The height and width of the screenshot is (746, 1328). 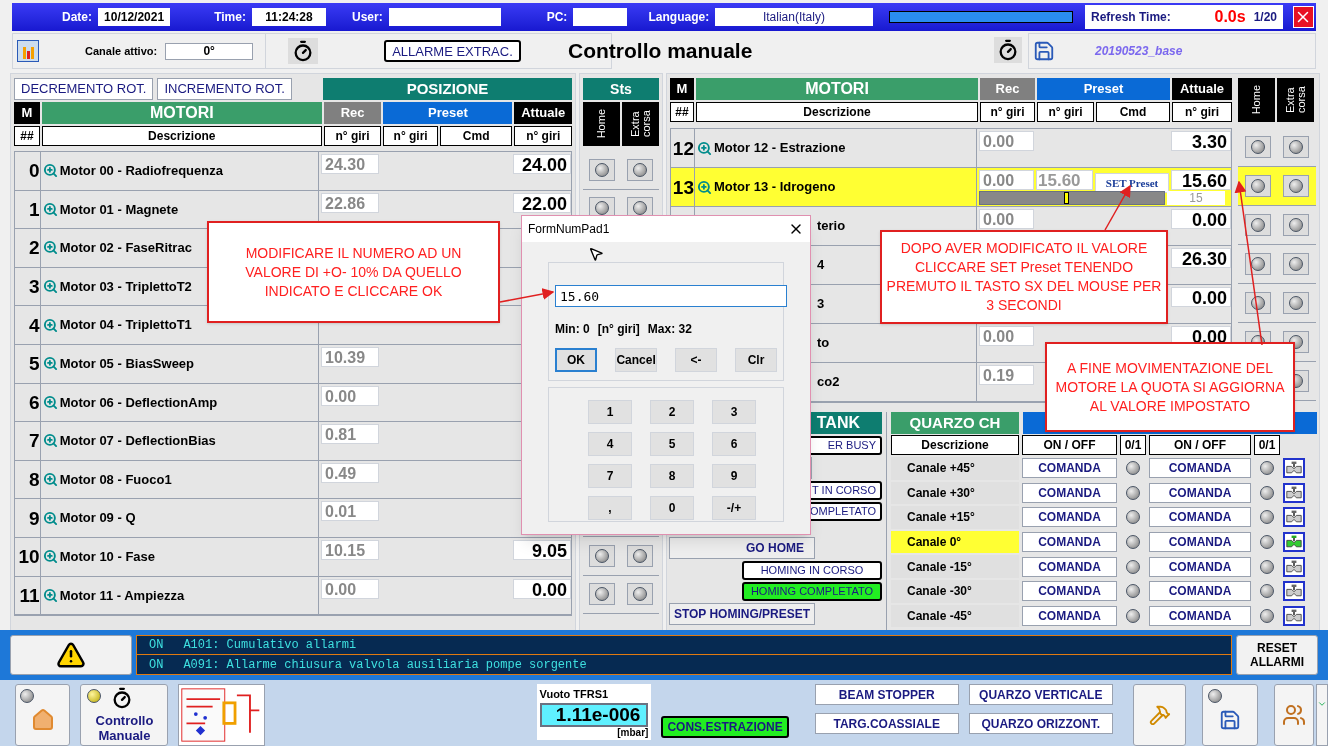 I want to click on reset-alarms-button: RESET ALLARMI, so click(x=1277, y=655).